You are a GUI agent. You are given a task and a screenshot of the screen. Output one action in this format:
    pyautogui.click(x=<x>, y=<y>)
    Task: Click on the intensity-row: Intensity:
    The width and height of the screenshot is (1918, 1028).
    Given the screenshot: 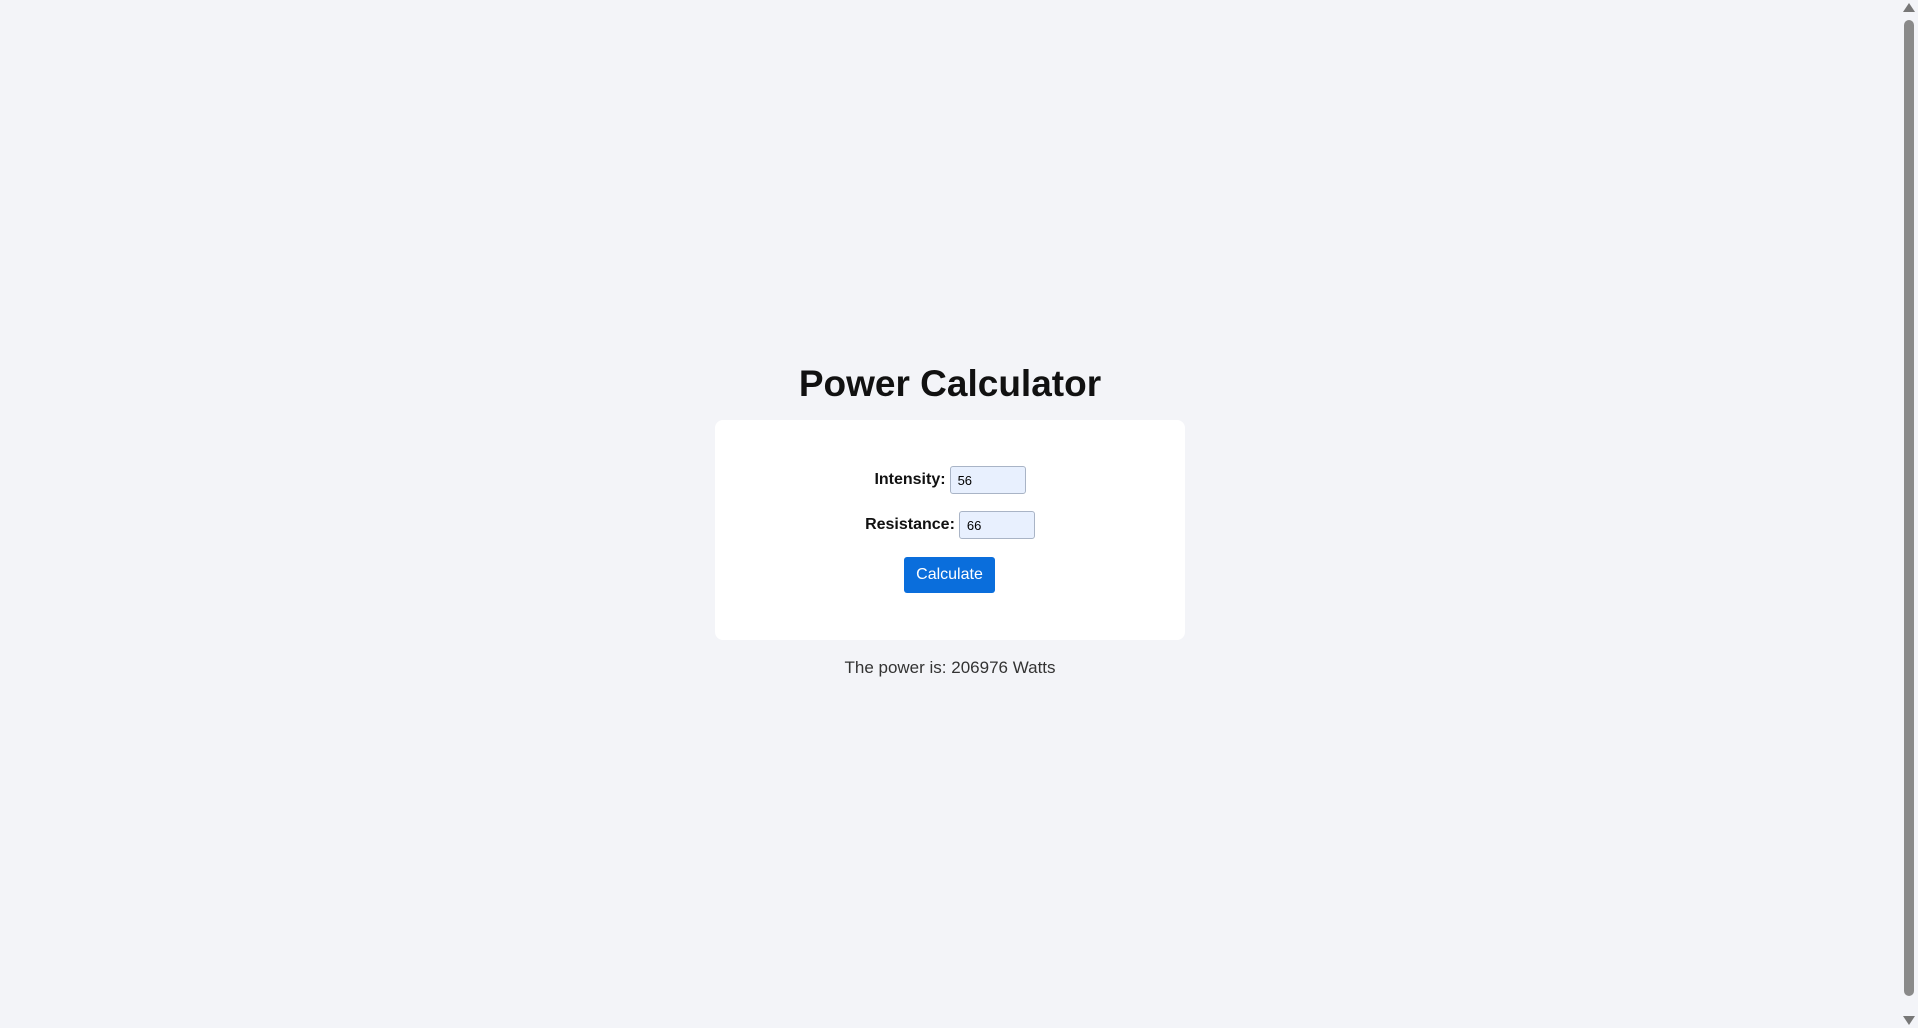 What is the action you would take?
    pyautogui.click(x=950, y=480)
    